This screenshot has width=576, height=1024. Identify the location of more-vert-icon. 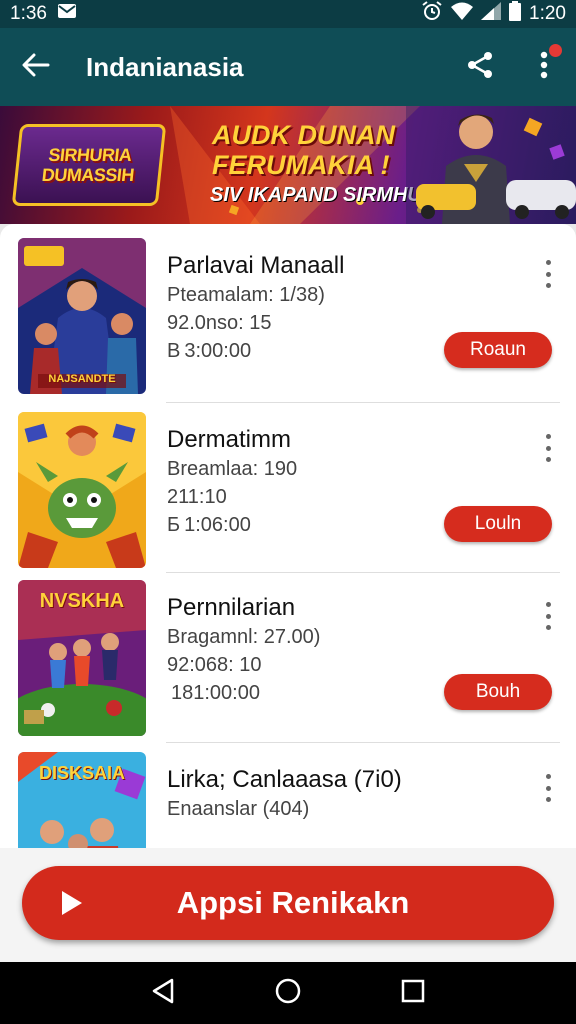
(544, 67).